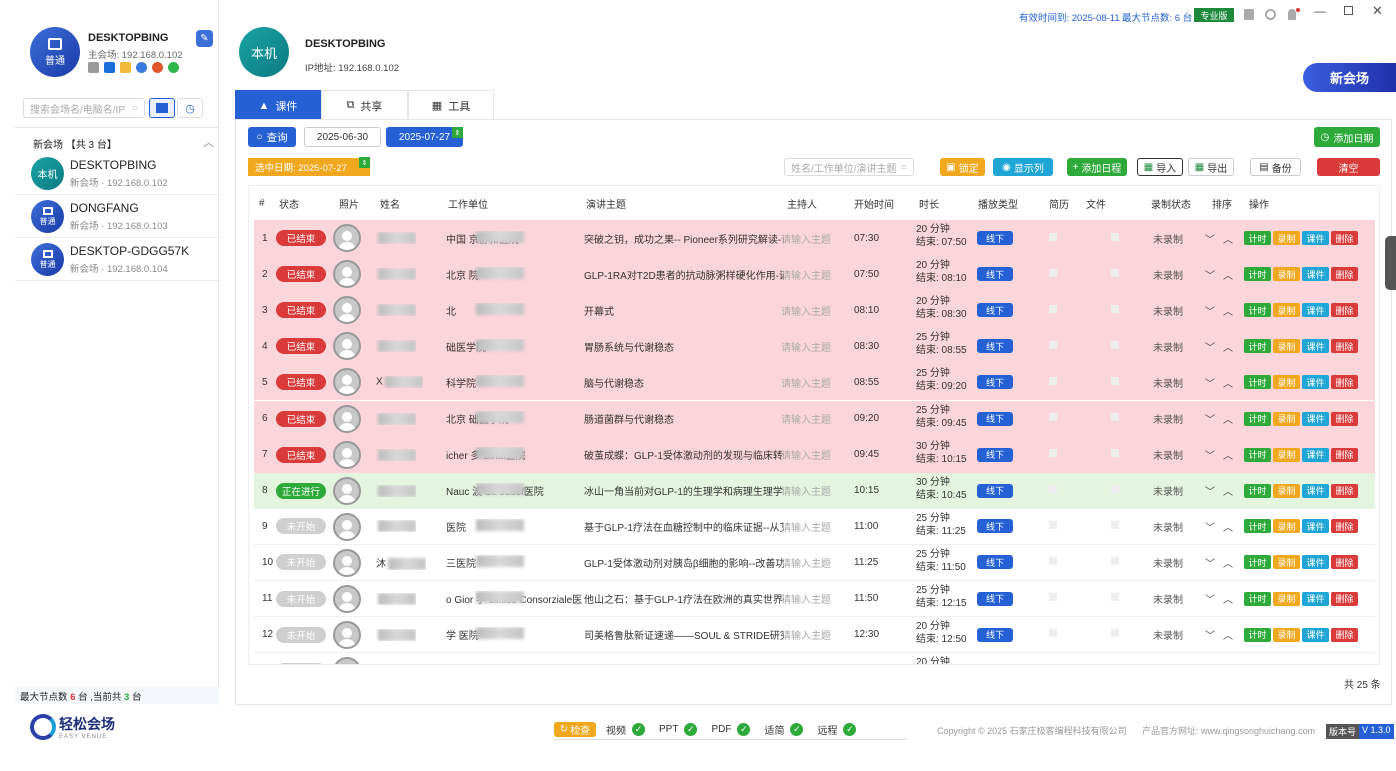  What do you see at coordinates (814, 658) in the screenshot?
I see `table-row: 13 未开始 20 分钟 ﹀ ︿ 计时 录制 课件 删除` at bounding box center [814, 658].